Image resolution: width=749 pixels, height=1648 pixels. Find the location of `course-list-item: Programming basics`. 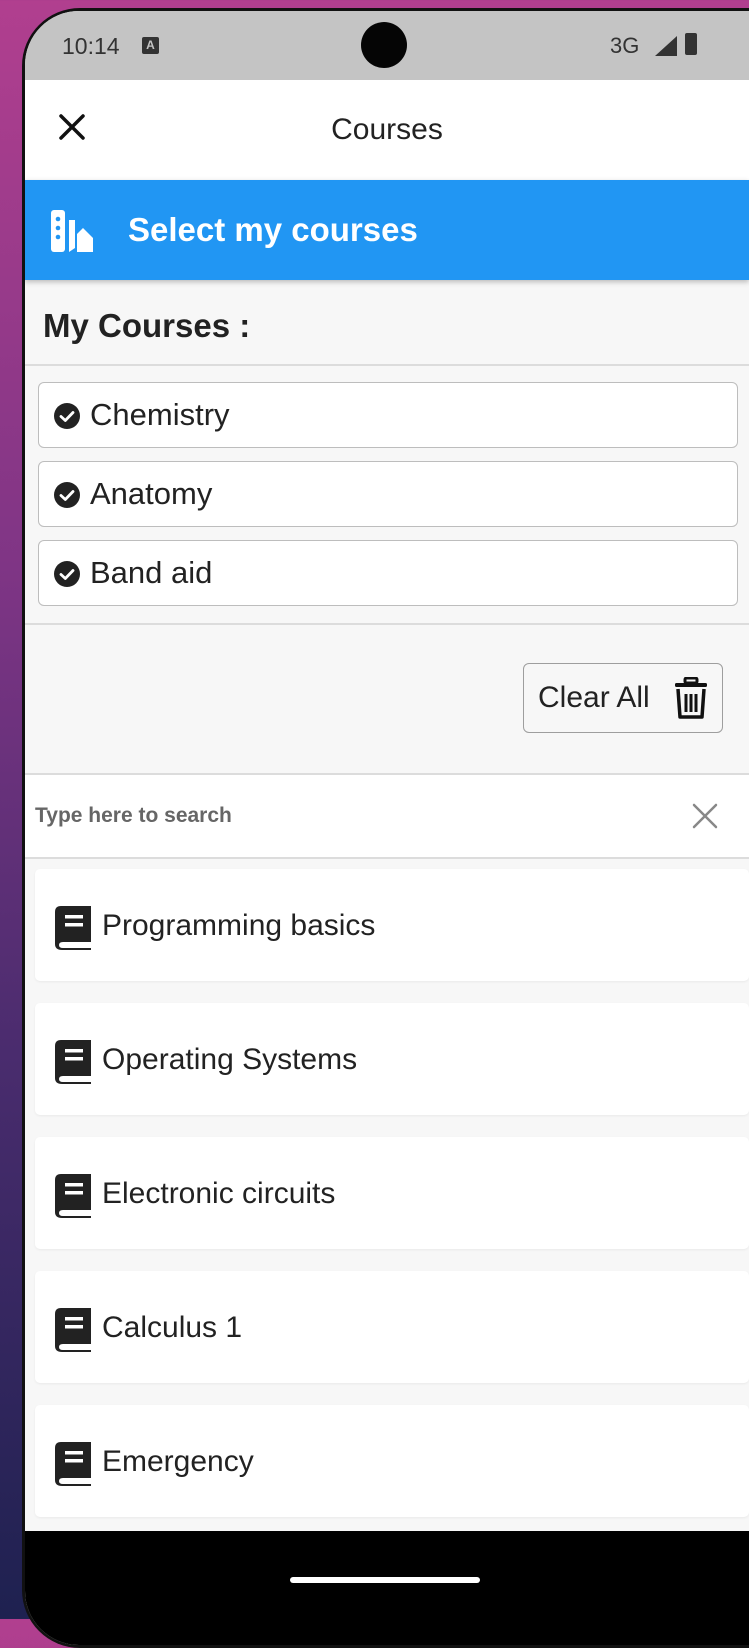

course-list-item: Programming basics is located at coordinates (392, 925).